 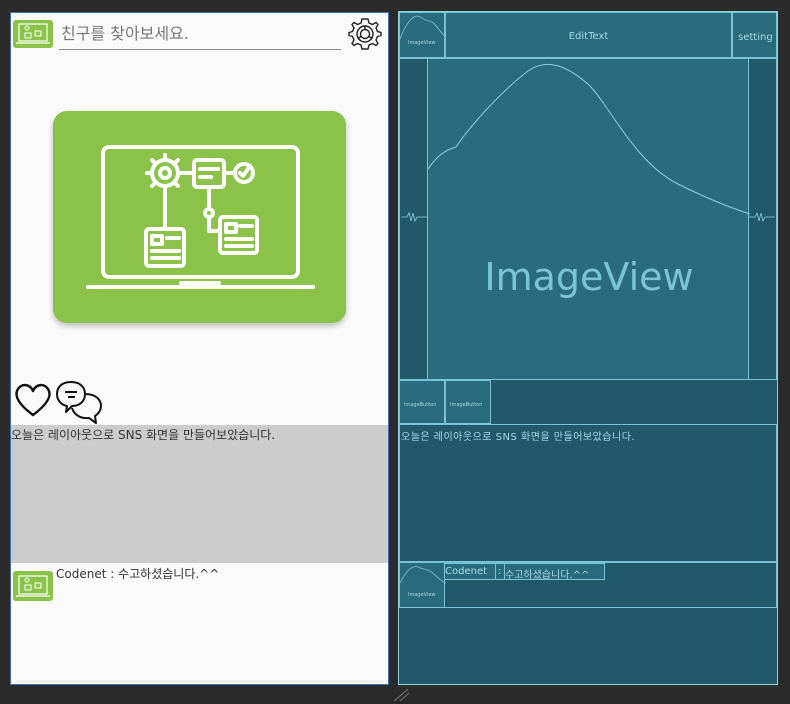 I want to click on bp-setting-button: setting, so click(x=754, y=35).